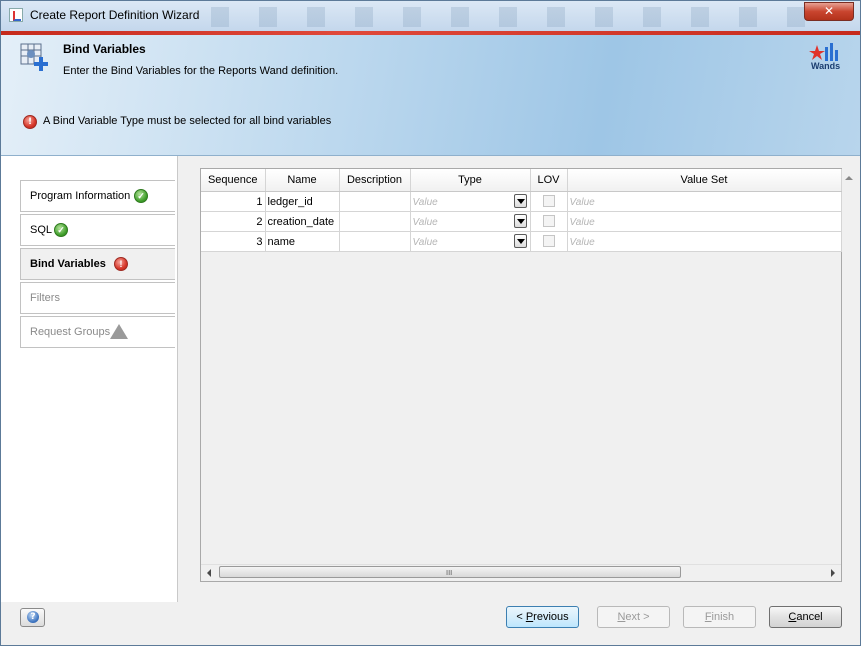  I want to click on previous-button: < Previous, so click(542, 617).